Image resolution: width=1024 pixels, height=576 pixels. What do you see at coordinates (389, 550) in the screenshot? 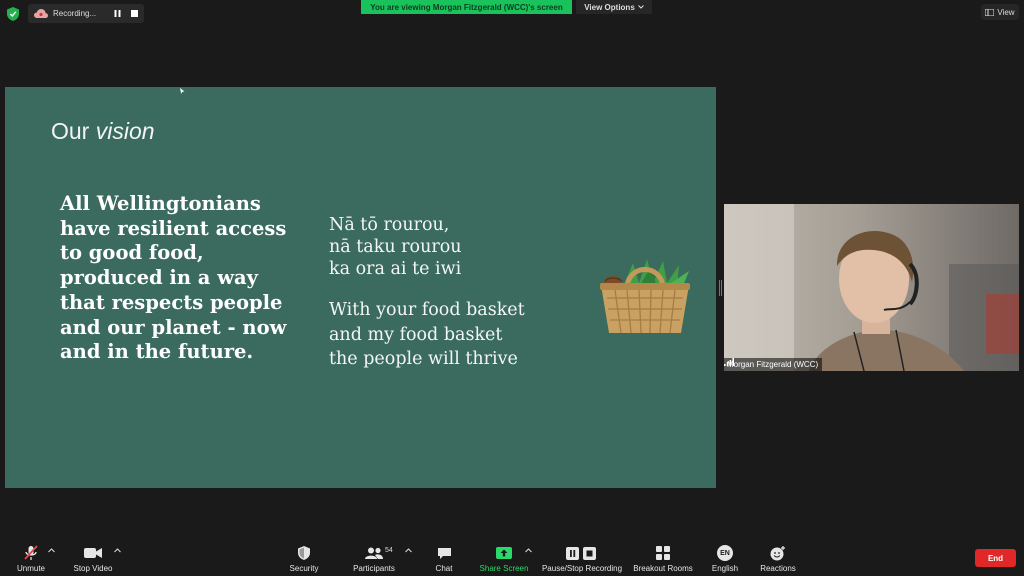
I see `participants-count: 54` at bounding box center [389, 550].